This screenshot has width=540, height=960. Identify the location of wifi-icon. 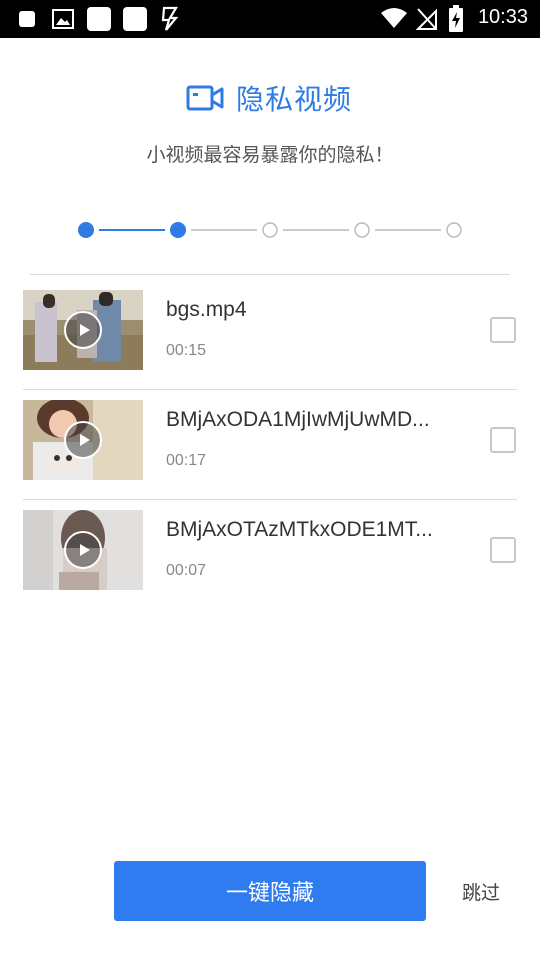
(394, 18).